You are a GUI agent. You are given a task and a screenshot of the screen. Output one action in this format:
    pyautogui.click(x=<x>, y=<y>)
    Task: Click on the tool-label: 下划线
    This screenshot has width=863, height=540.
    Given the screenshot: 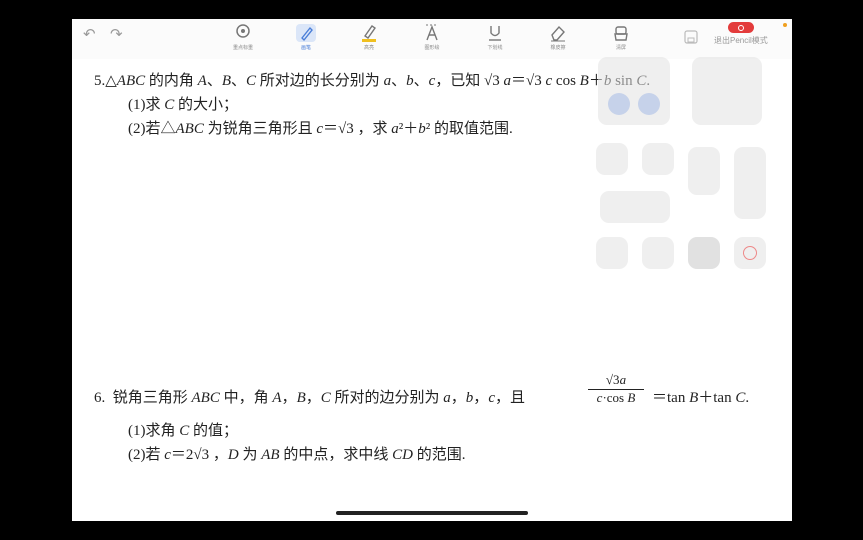 What is the action you would take?
    pyautogui.click(x=495, y=48)
    